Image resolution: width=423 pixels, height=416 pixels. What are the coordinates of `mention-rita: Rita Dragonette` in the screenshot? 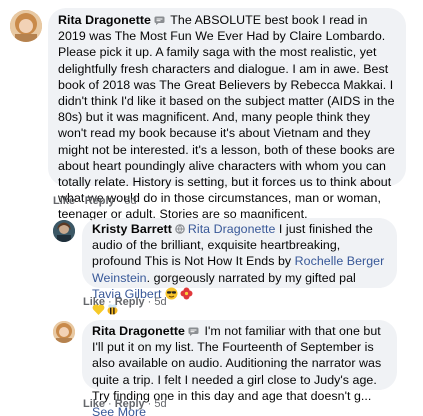 It's located at (232, 229).